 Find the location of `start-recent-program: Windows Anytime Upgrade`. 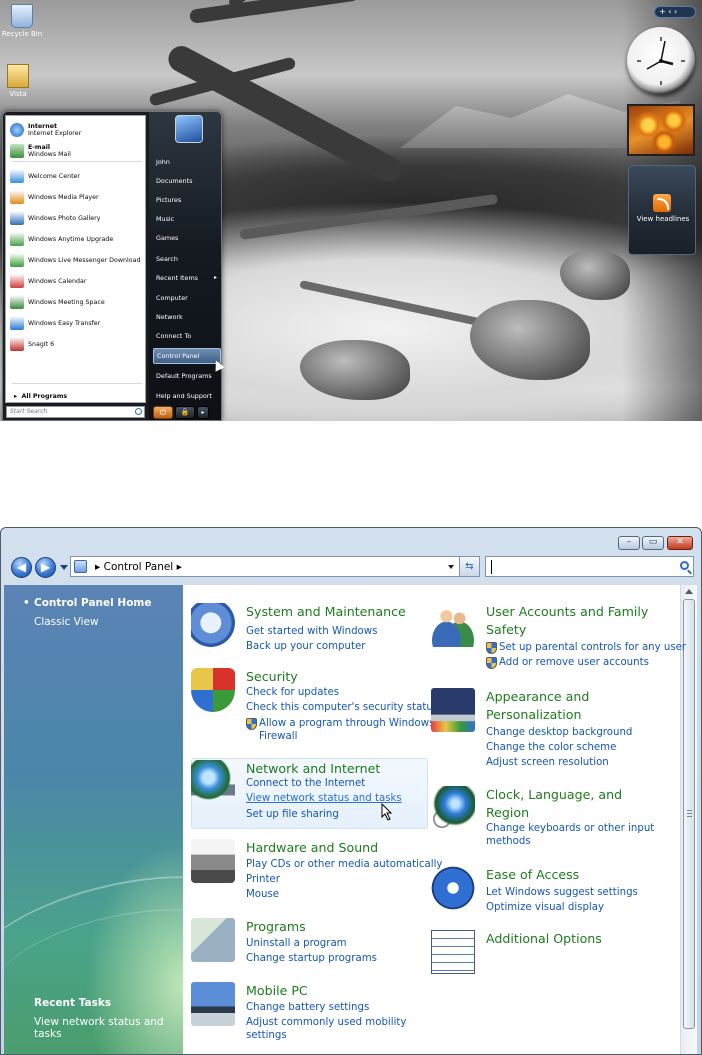

start-recent-program: Windows Anytime Upgrade is located at coordinates (77, 239).